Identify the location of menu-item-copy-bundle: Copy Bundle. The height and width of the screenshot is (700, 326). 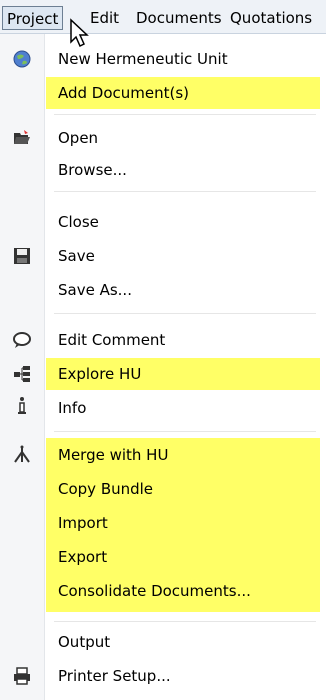
(183, 489).